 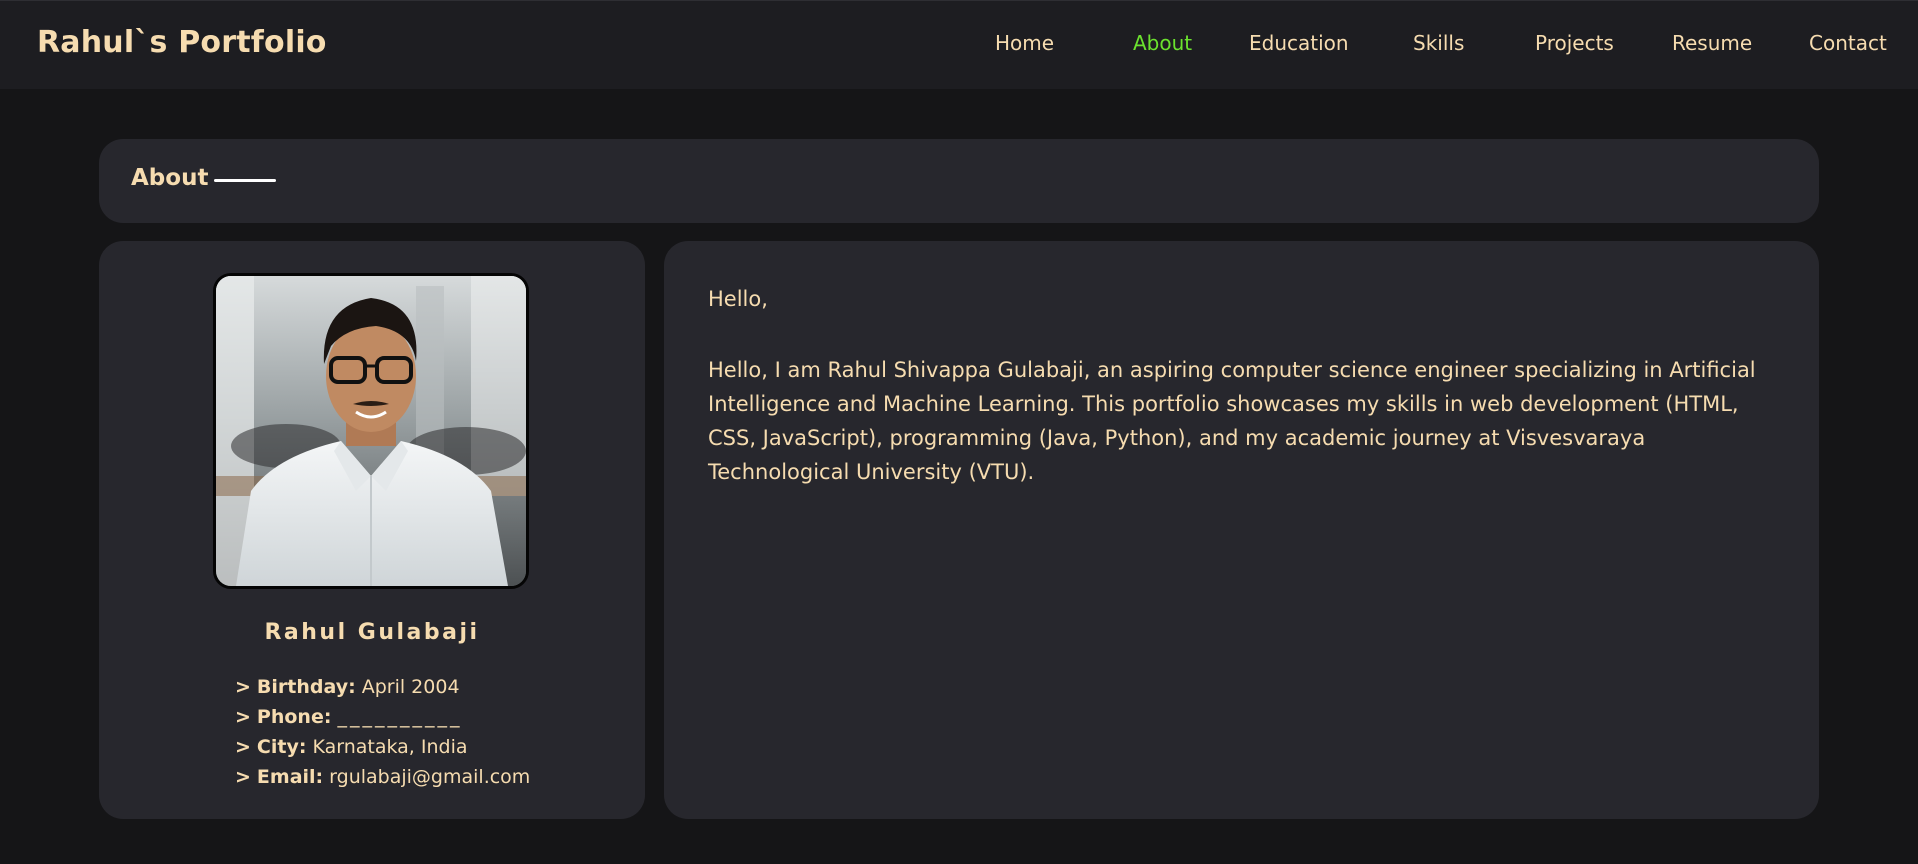 I want to click on city-value: Karnataka, India, so click(x=390, y=747).